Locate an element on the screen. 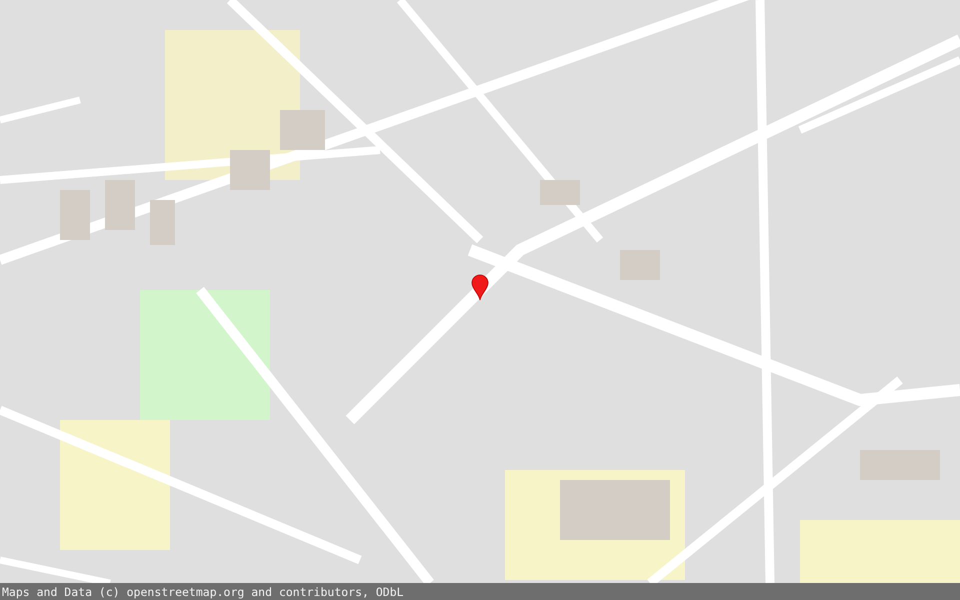 This screenshot has width=960, height=600. attribution-text: Maps and Data (c) openstreetmap.org and contributors, ODbL is located at coordinates (202, 591).